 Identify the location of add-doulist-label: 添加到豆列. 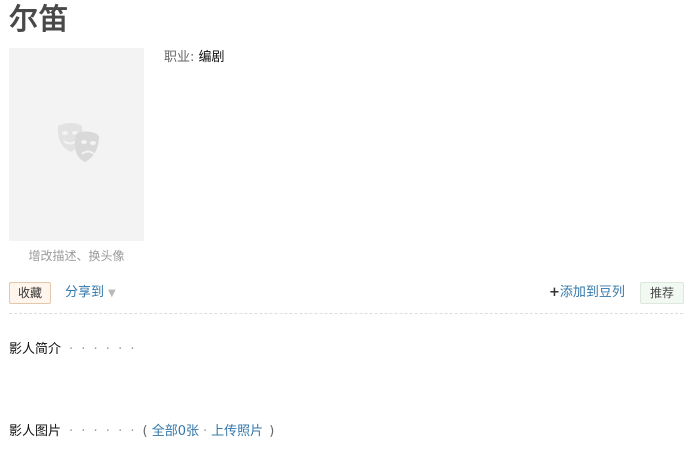
(592, 292).